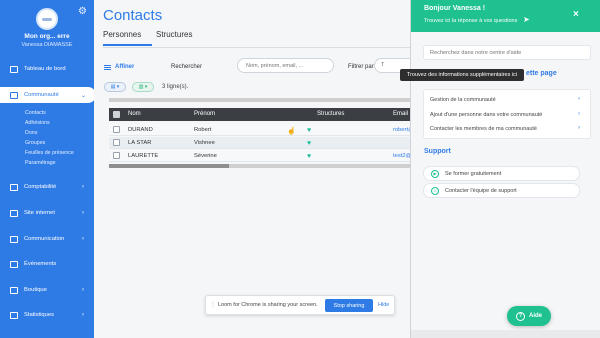 This screenshot has height=338, width=600. I want to click on column-view-toggle: ▥ ▾, so click(143, 87).